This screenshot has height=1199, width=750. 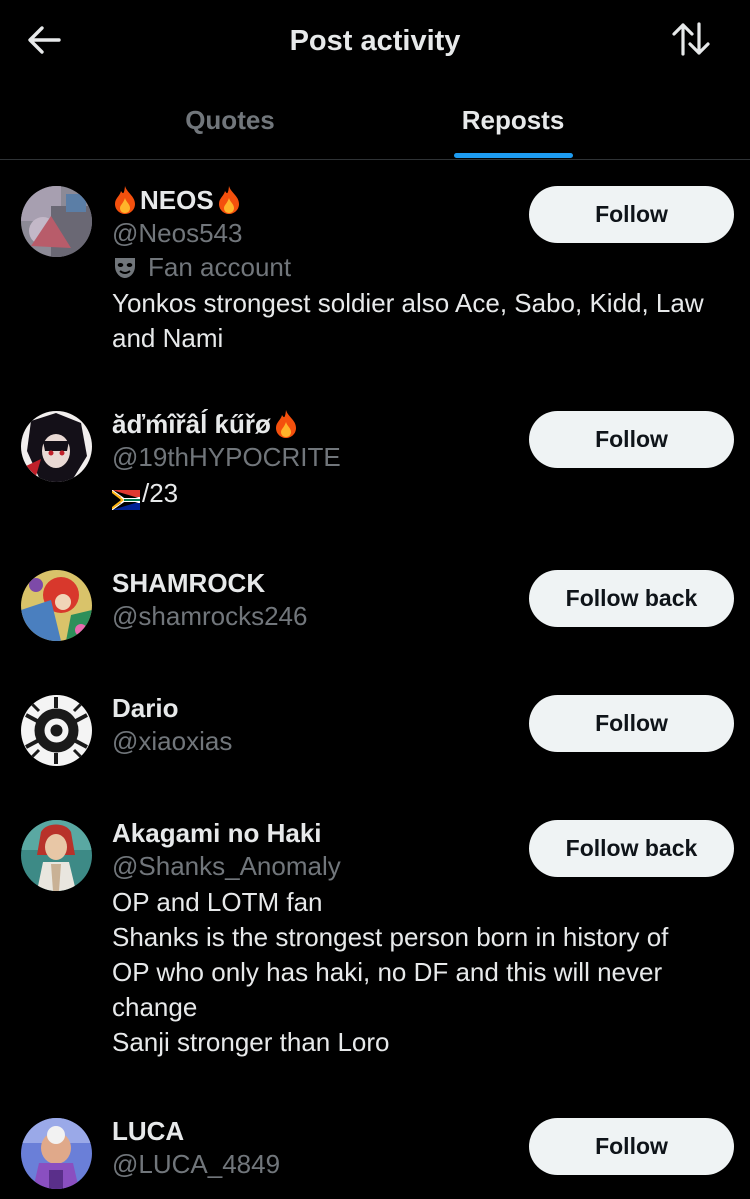 I want to click on account-label: Fan account, so click(x=424, y=267).